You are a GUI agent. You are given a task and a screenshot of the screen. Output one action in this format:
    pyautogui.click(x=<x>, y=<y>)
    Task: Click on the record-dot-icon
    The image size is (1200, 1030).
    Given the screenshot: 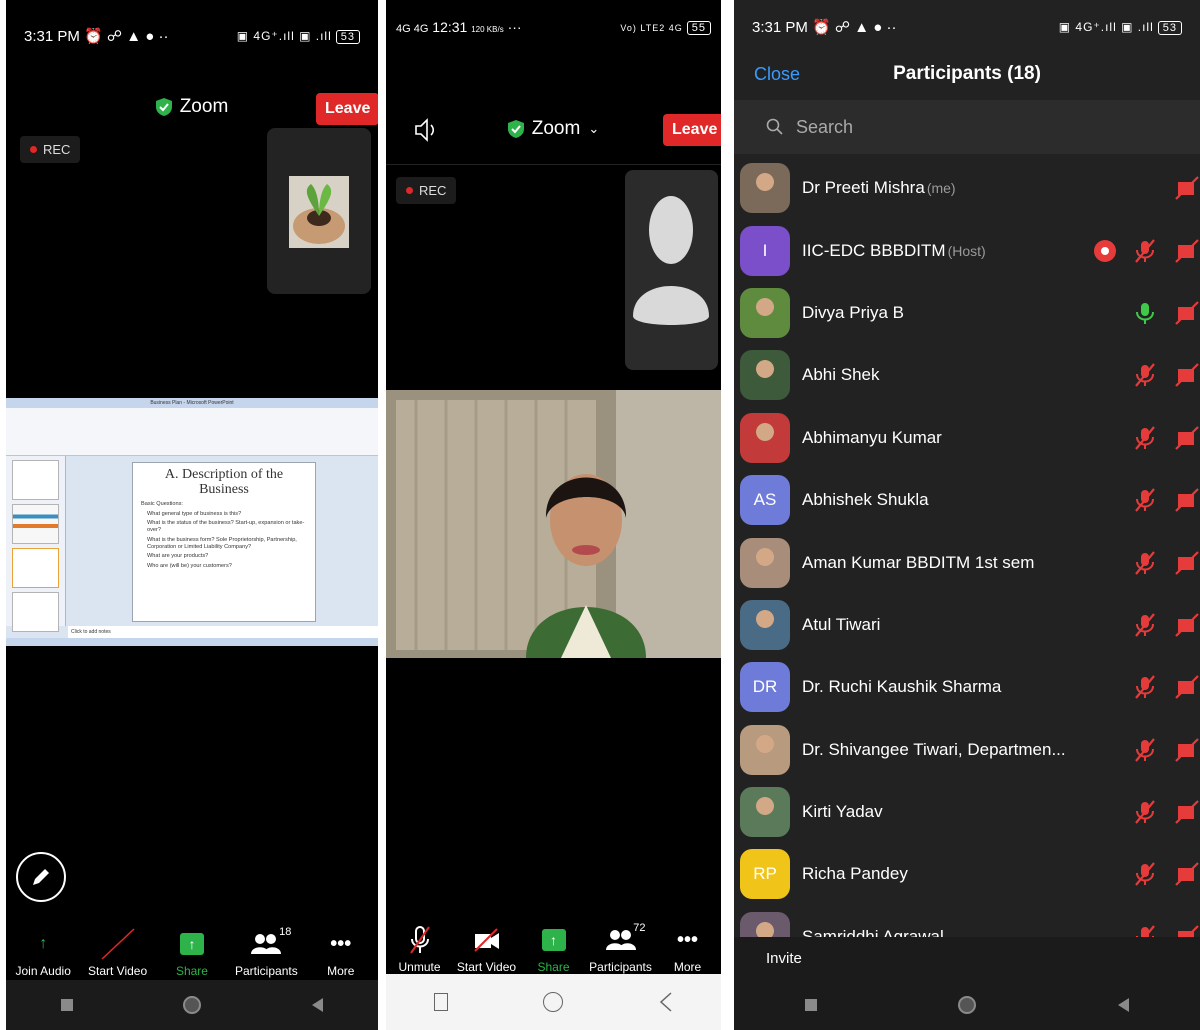 What is the action you would take?
    pyautogui.click(x=409, y=190)
    